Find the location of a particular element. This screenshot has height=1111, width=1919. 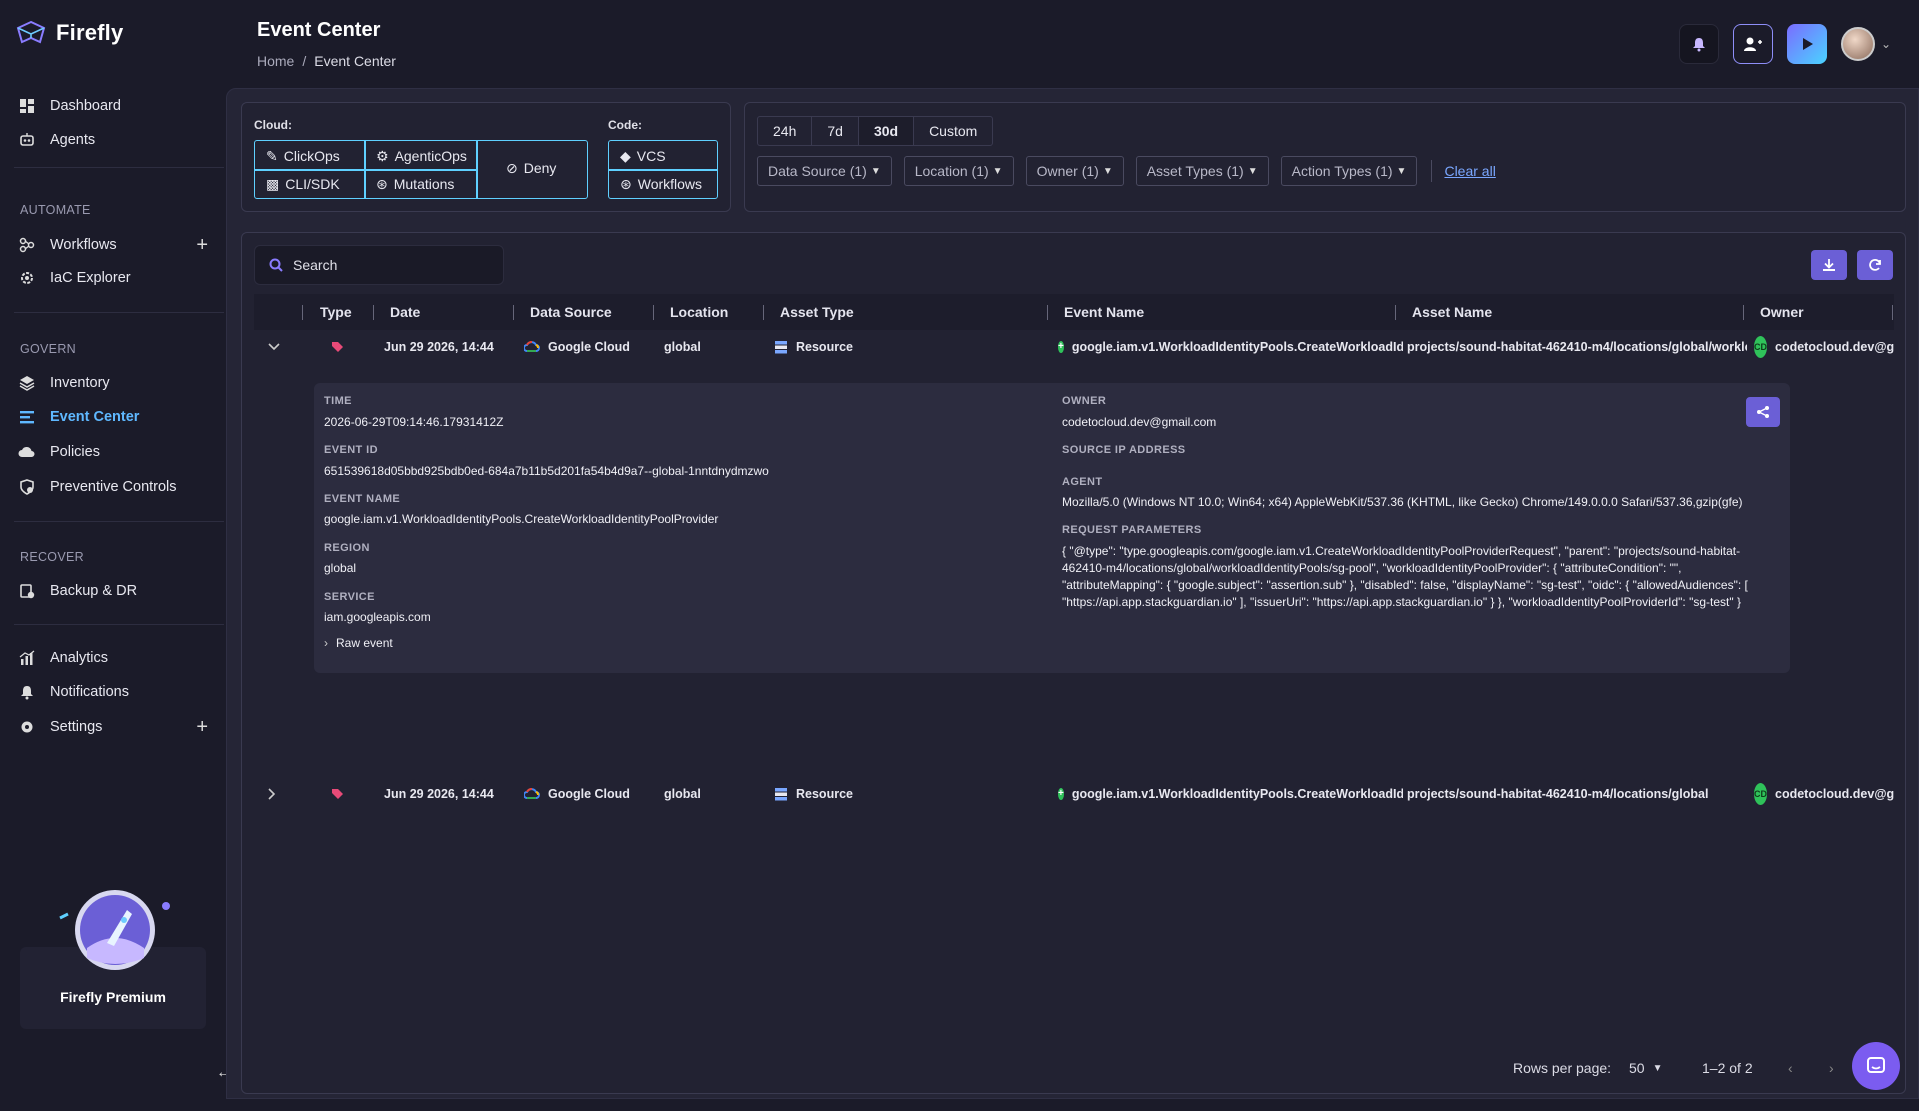

chevron-down-icon: ⌄ is located at coordinates (1886, 44).